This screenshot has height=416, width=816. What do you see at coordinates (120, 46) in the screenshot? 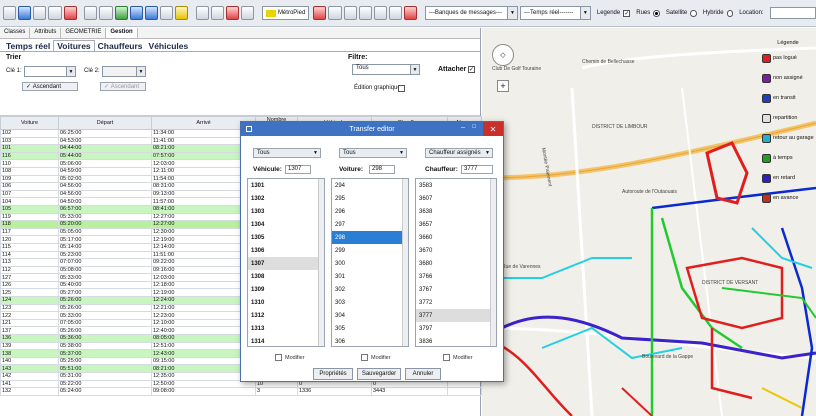
I see `tab-chauffeurs: Chauffeurs` at bounding box center [120, 46].